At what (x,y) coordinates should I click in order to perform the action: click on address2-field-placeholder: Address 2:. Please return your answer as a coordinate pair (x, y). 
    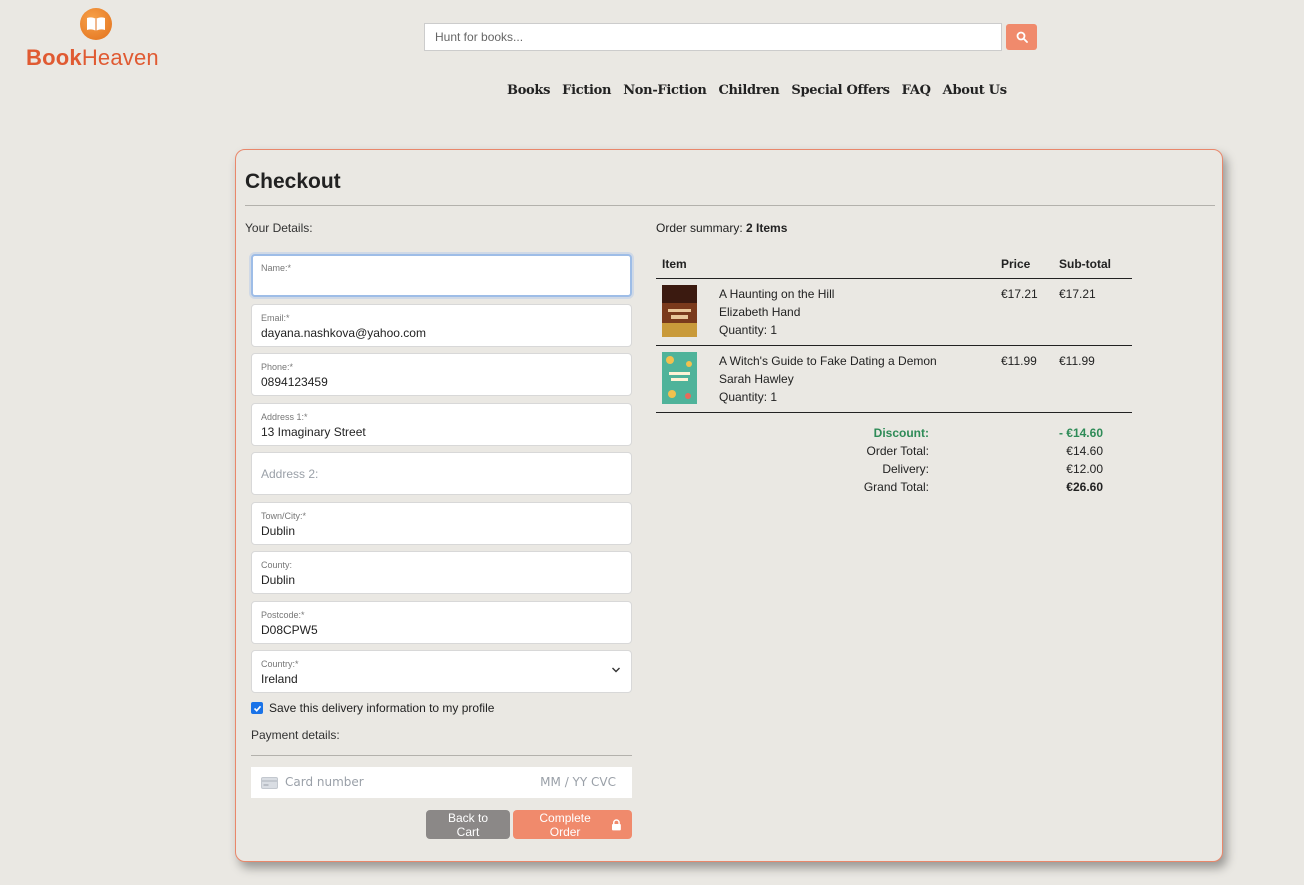
    Looking at the image, I should click on (290, 474).